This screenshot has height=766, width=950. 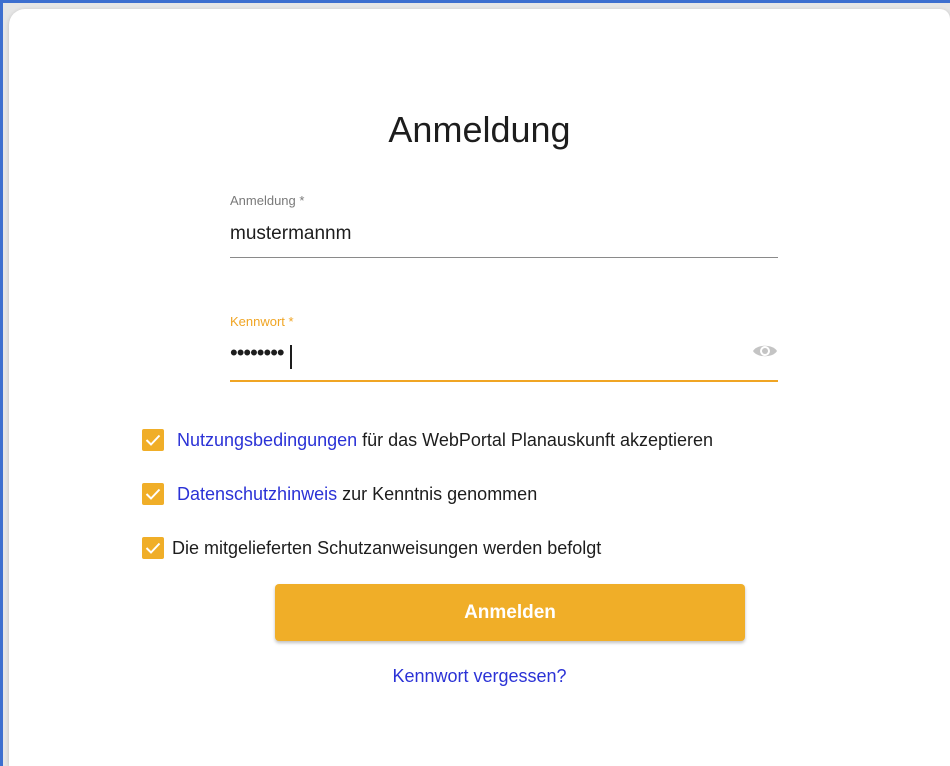 What do you see at coordinates (257, 353) in the screenshot?
I see `password-input: ••••••••` at bounding box center [257, 353].